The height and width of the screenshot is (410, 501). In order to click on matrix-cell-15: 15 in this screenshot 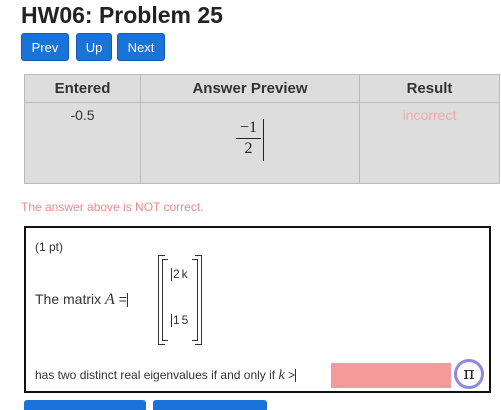, I will do `click(182, 320)`.